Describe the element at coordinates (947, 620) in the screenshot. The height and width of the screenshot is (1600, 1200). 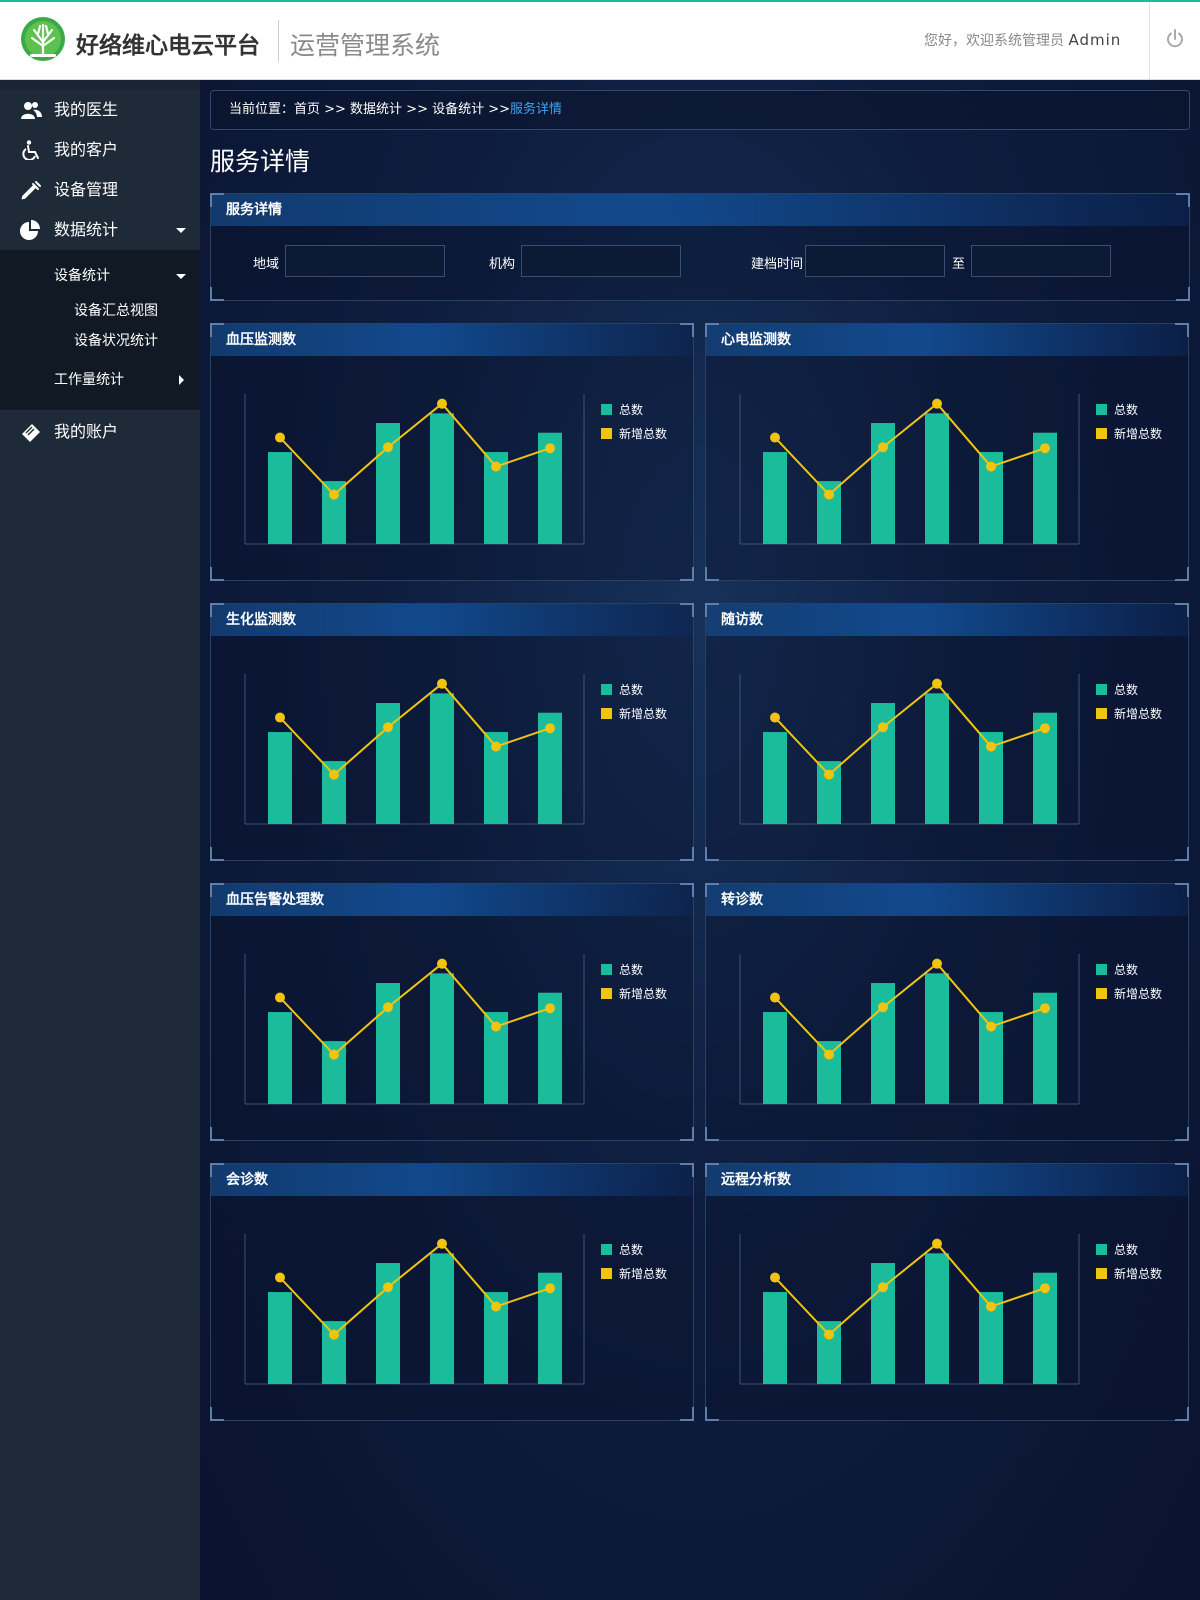
I see `chart-title: 随访数` at that location.